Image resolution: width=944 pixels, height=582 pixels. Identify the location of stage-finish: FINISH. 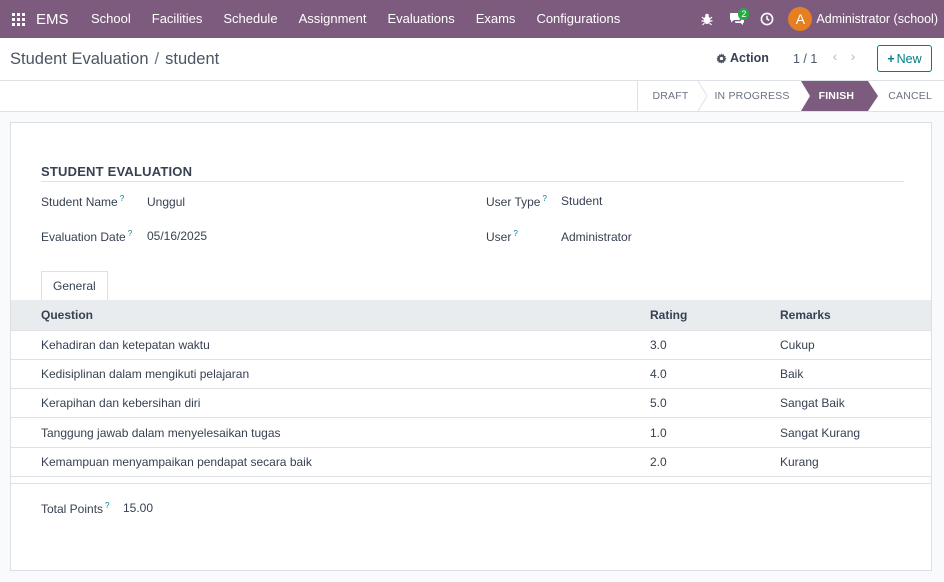
(839, 96).